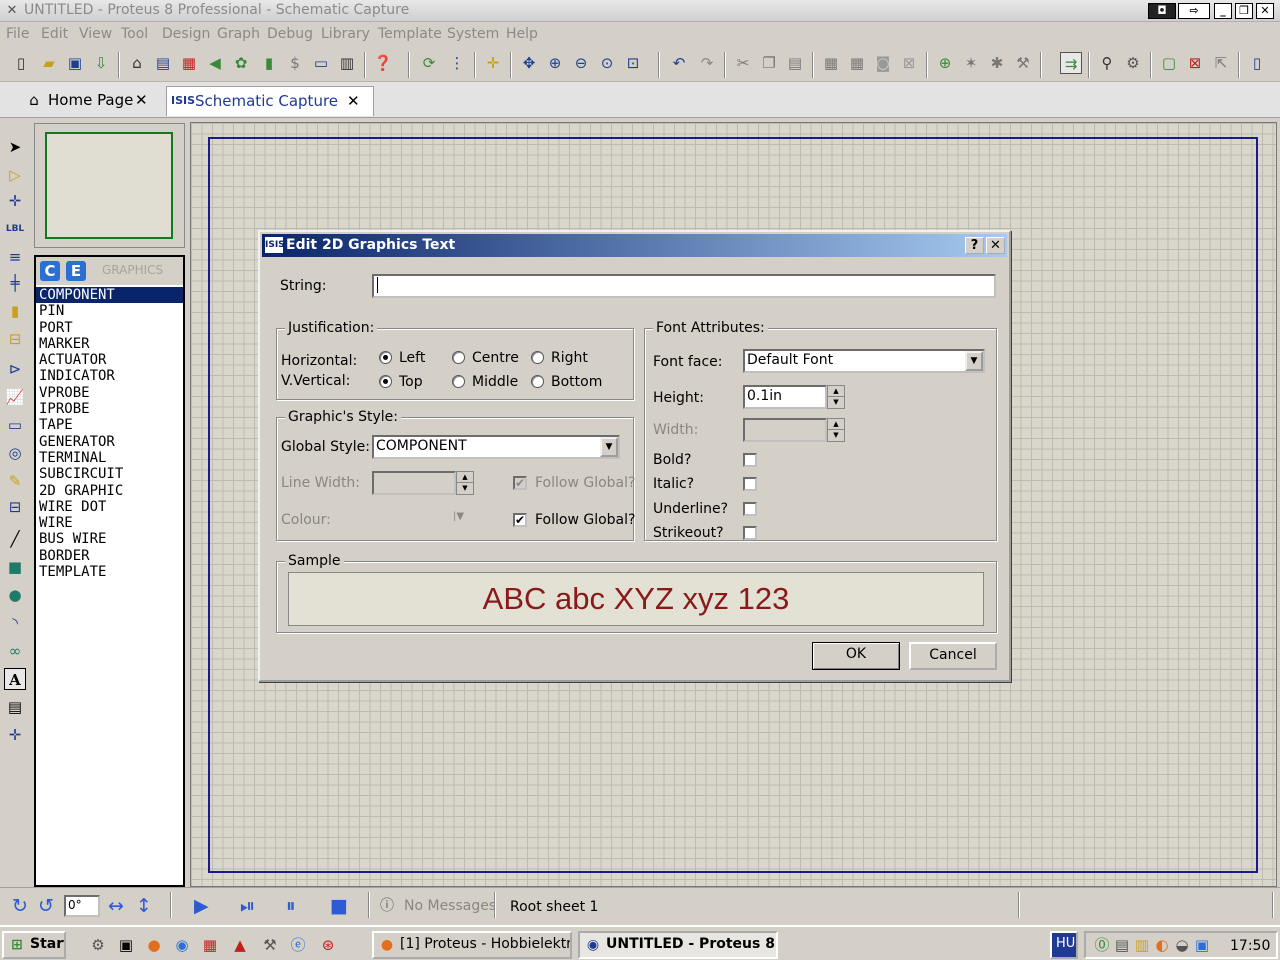 This screenshot has width=1280, height=960. What do you see at coordinates (15, 339) in the screenshot?
I see `terminal-icon: ⊟` at bounding box center [15, 339].